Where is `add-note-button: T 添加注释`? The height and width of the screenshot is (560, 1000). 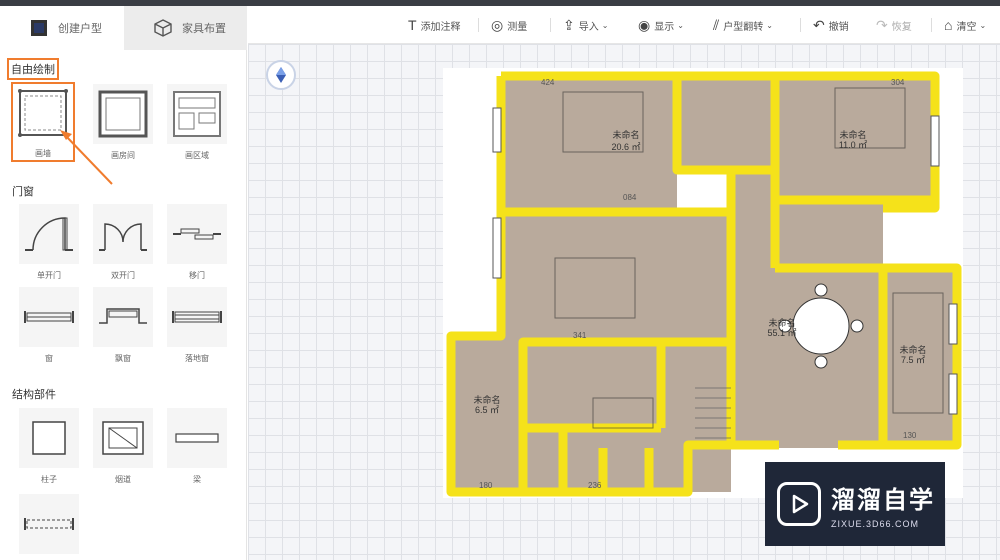 add-note-button: T 添加注释 is located at coordinates (434, 25).